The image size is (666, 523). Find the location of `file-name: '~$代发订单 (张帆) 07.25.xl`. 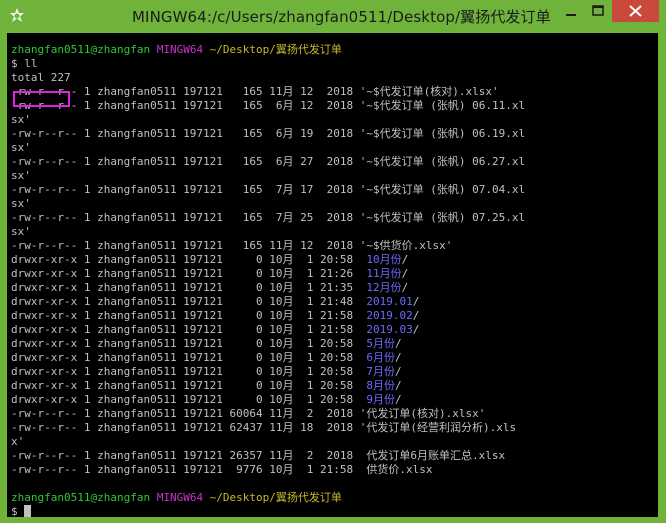

file-name: '~$代发订单 (张帆) 07.25.xl is located at coordinates (442, 217).